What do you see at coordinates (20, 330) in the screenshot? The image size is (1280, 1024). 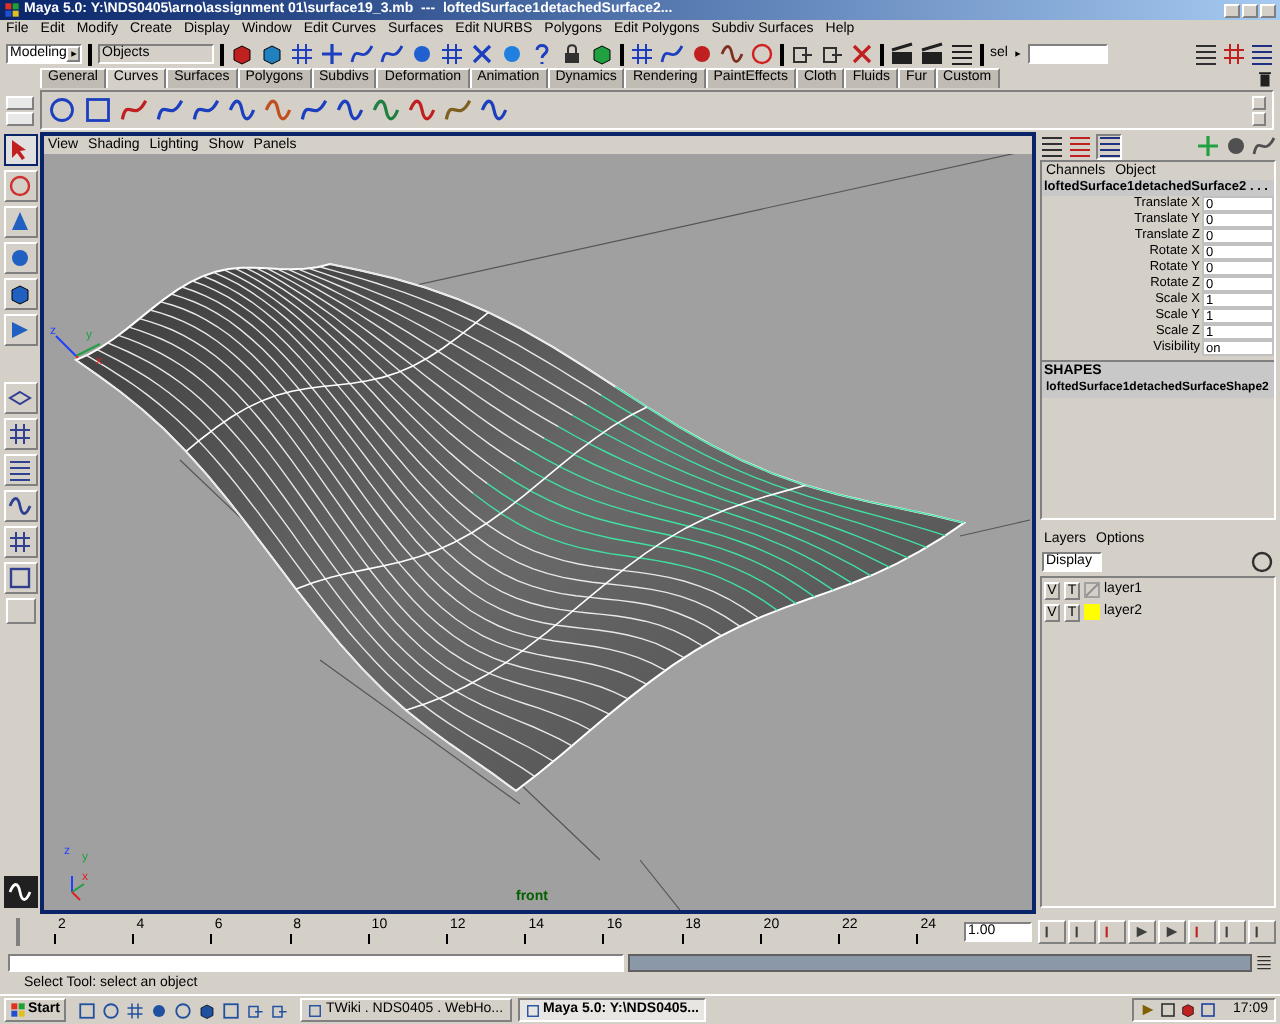 I see `manipulator-button` at bounding box center [20, 330].